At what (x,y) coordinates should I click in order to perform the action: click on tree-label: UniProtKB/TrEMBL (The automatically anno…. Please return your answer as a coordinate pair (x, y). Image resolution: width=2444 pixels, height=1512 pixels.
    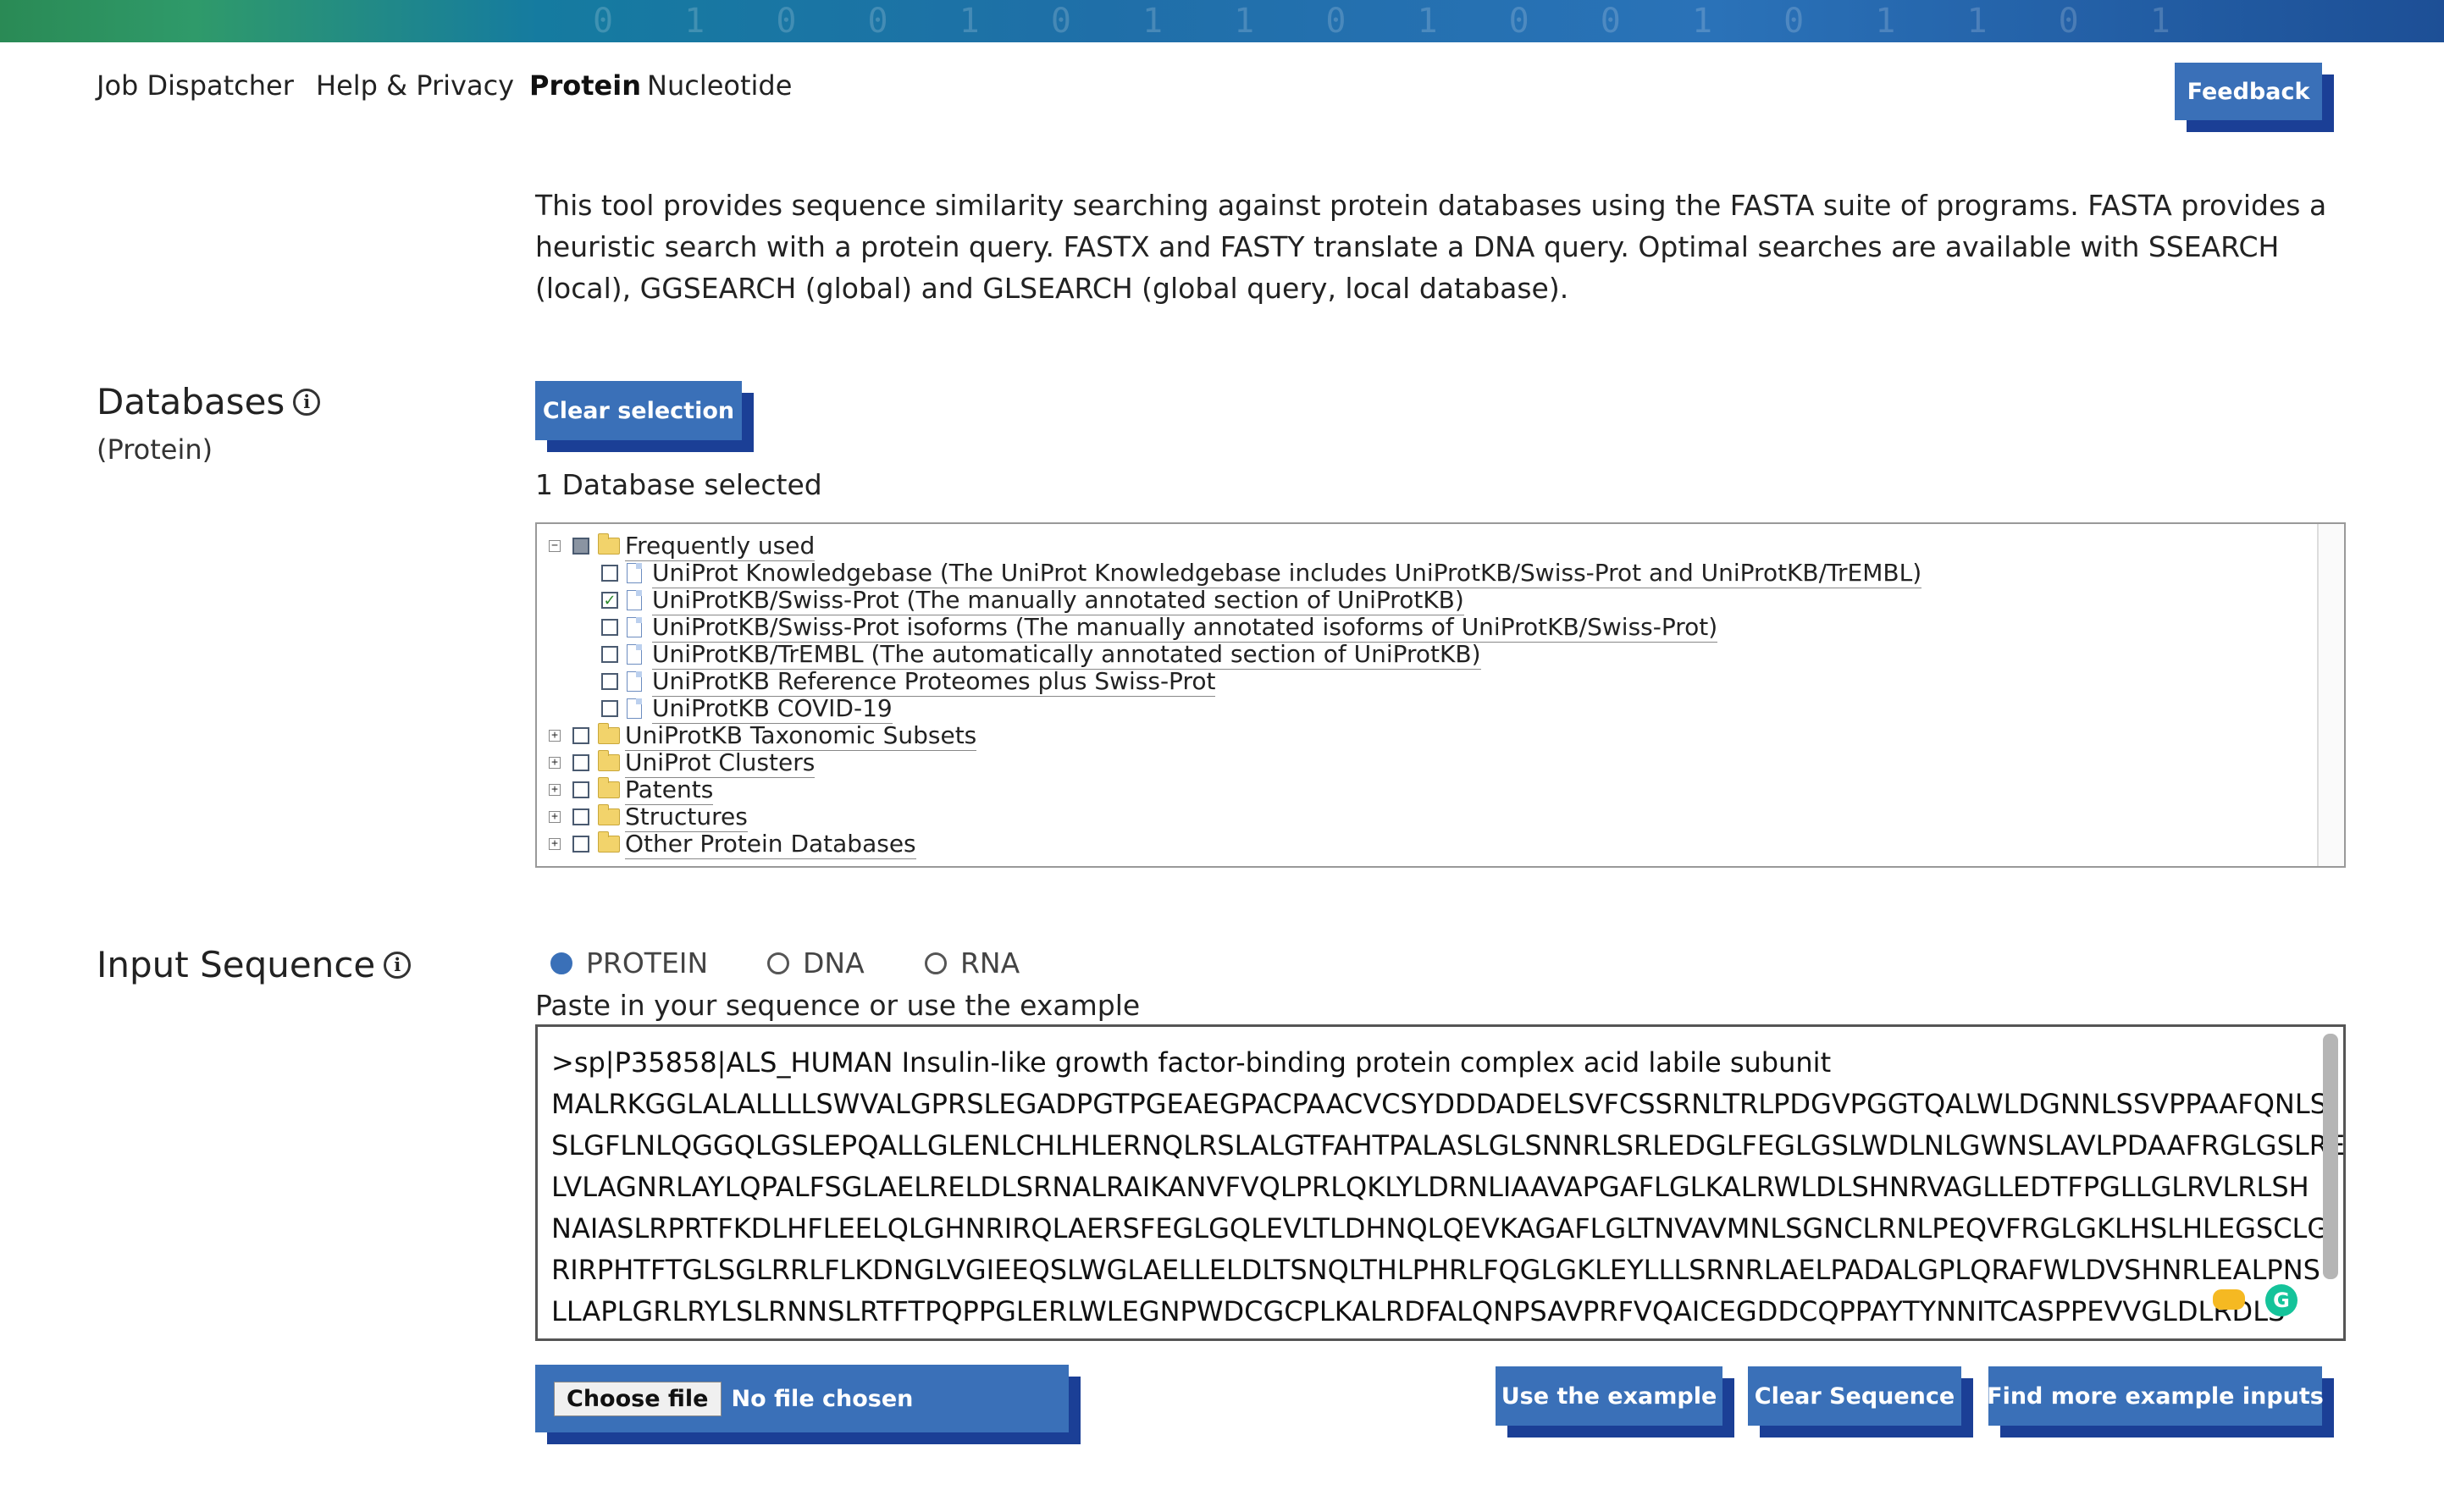
    Looking at the image, I should click on (1067, 655).